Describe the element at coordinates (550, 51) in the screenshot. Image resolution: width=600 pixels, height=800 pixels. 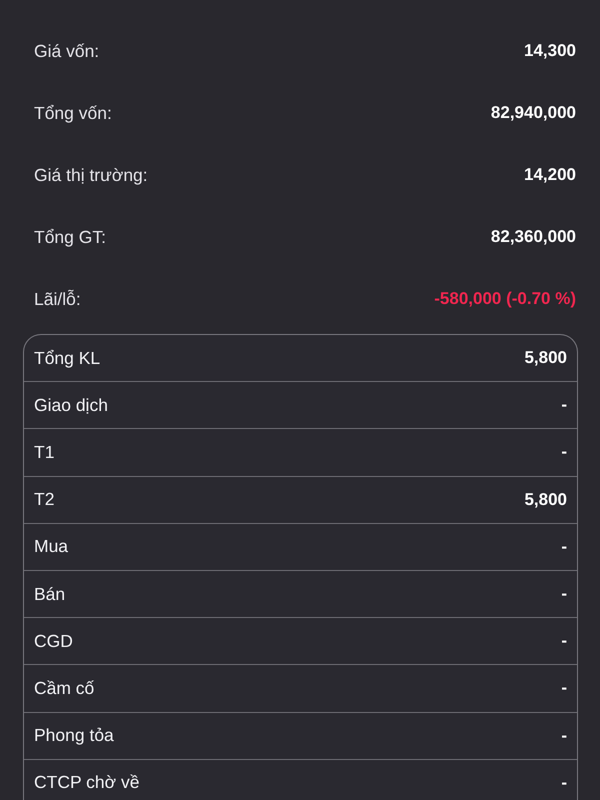
I see `summary-value: 14,300` at that location.